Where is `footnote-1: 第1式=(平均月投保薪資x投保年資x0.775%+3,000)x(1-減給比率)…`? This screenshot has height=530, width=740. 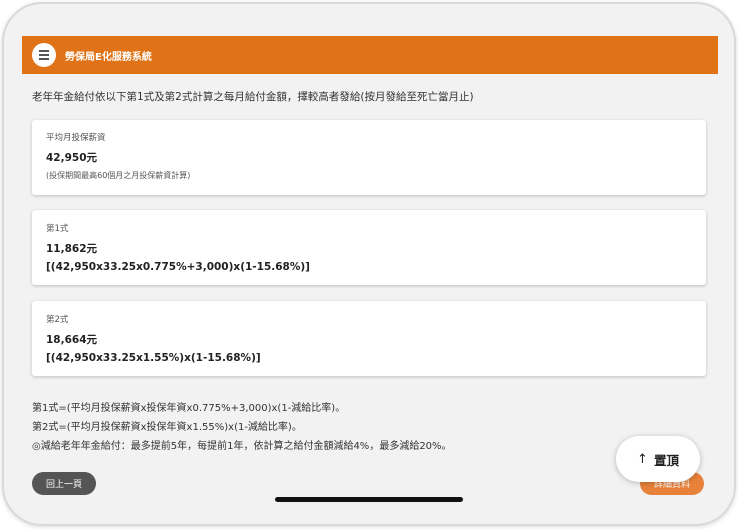 footnote-1: 第1式=(平均月投保薪資x投保年資x0.775%+3,000)x(1-減給比率)… is located at coordinates (189, 408).